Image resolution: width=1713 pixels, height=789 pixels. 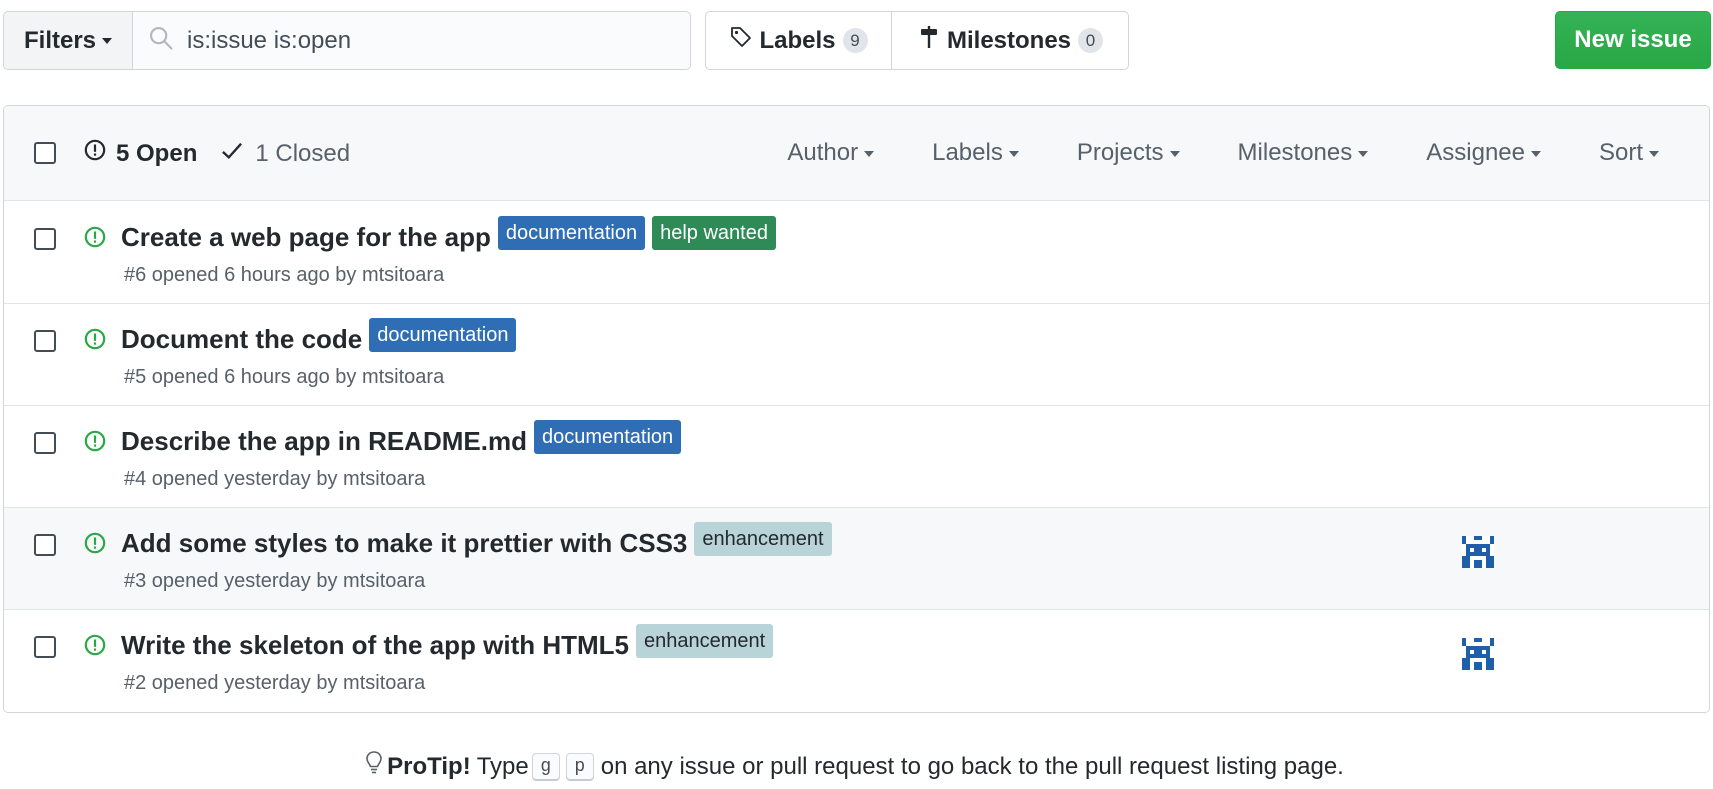 What do you see at coordinates (376, 766) in the screenshot?
I see `light-bulb-icon` at bounding box center [376, 766].